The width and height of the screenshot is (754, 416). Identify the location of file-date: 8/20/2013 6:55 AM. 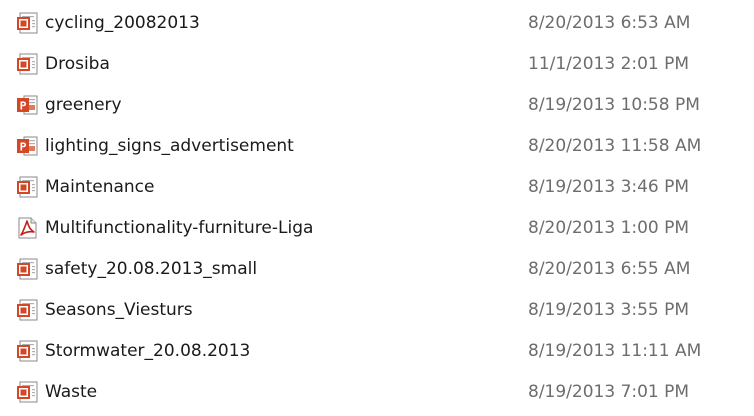
(609, 269).